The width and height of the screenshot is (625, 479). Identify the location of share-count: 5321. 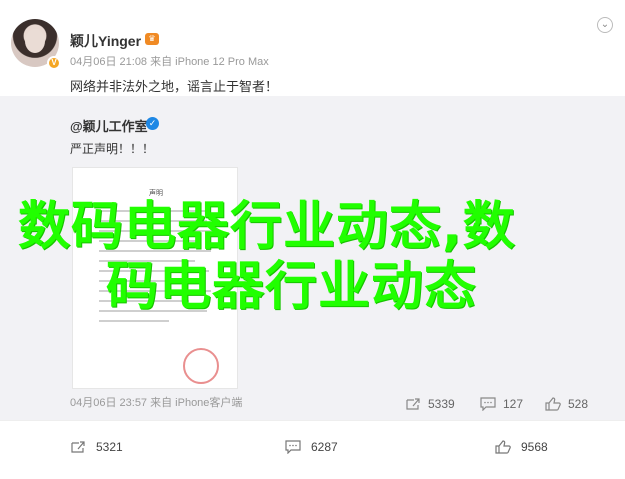
(109, 447).